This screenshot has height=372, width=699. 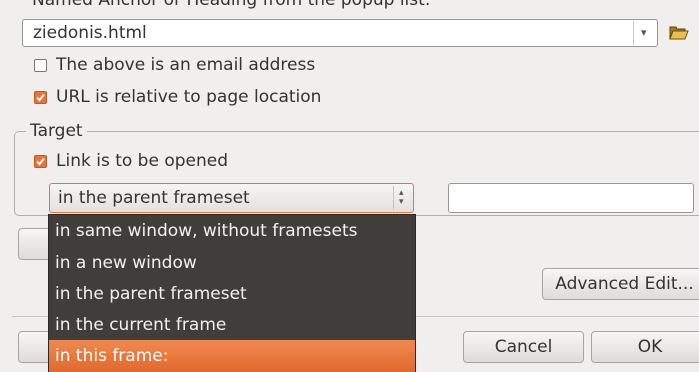 I want to click on relative-url-label: URL is relative to page location, so click(x=189, y=97).